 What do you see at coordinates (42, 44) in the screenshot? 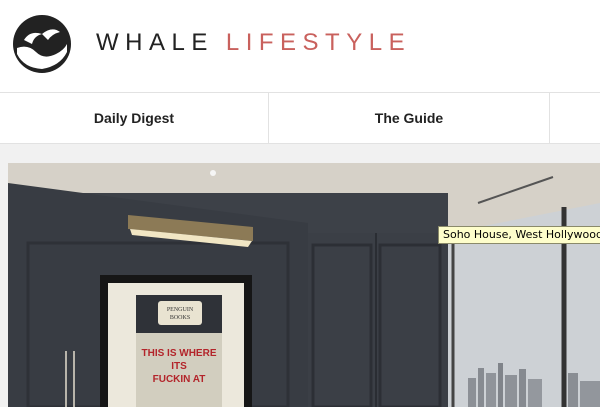
I see `whale-tail-logo-icon` at bounding box center [42, 44].